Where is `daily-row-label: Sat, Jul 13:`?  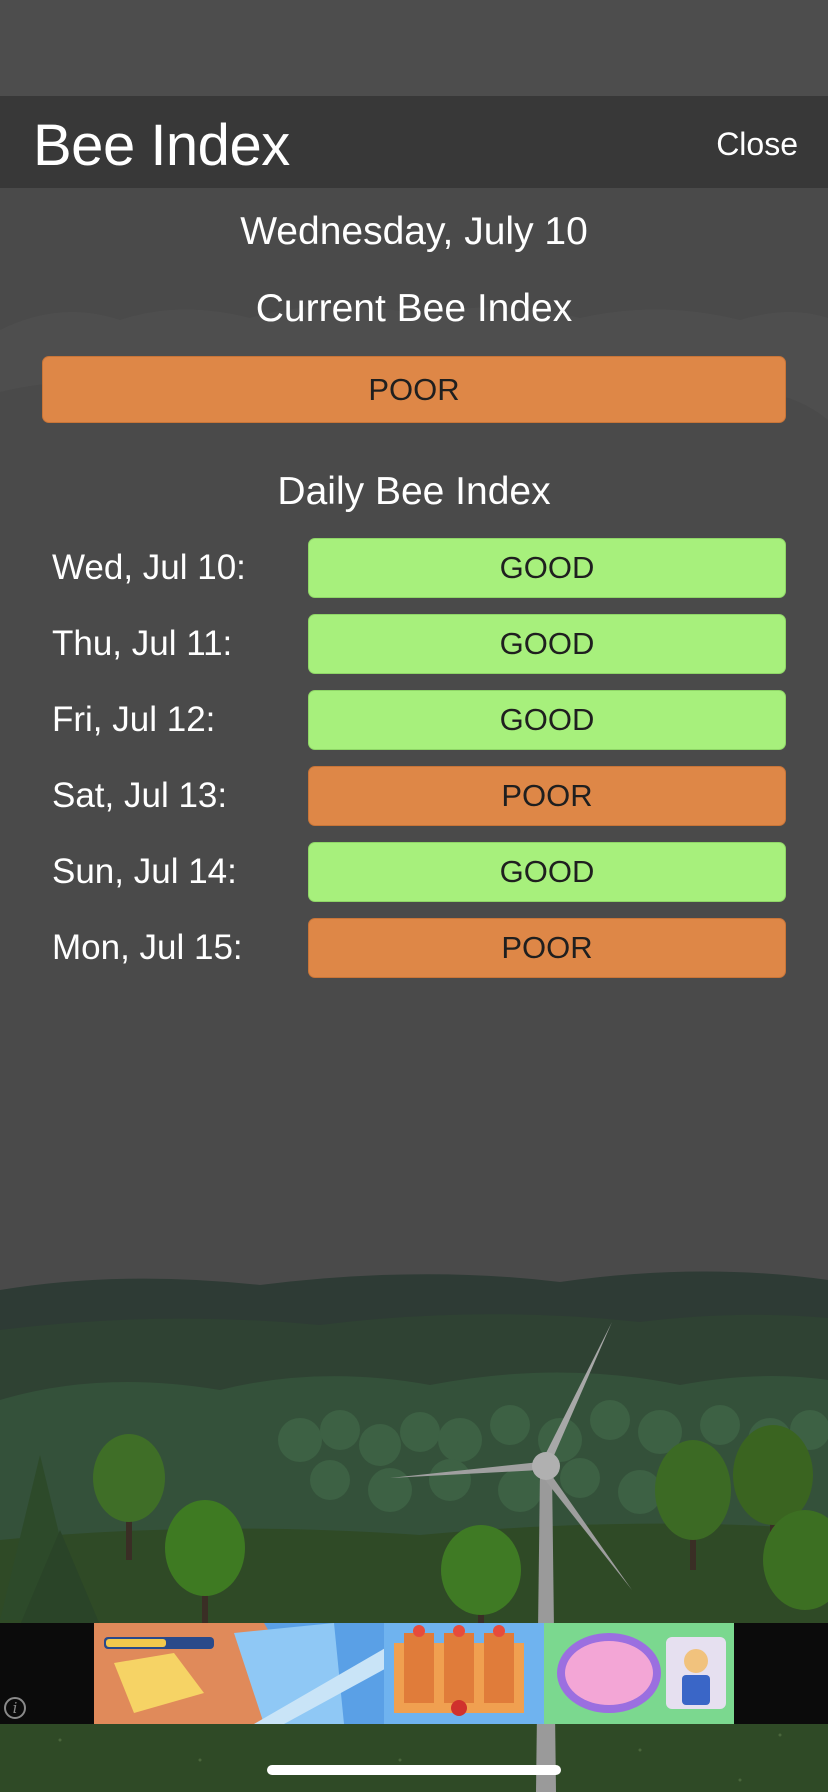 daily-row-label: Sat, Jul 13: is located at coordinates (140, 795).